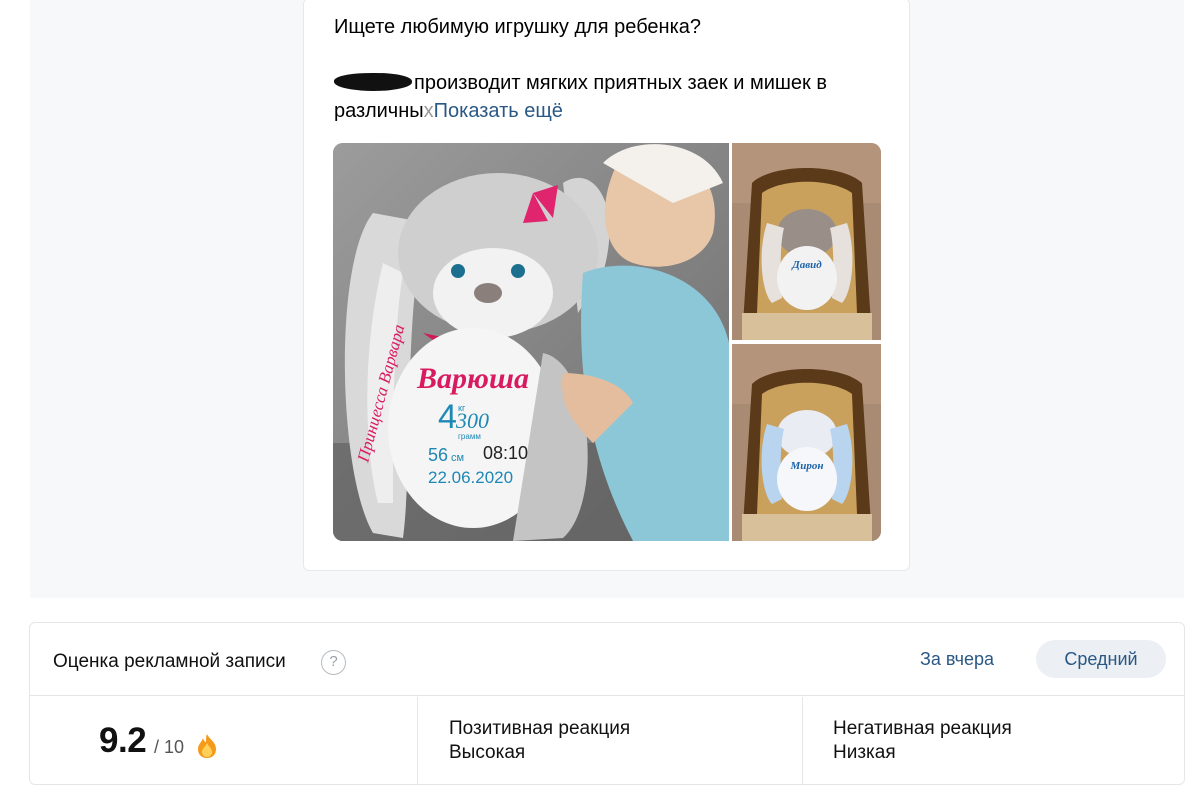 Image resolution: width=1200 pixels, height=796 pixels. Describe the element at coordinates (379, 111) in the screenshot. I see `post-text-line: различны` at that location.